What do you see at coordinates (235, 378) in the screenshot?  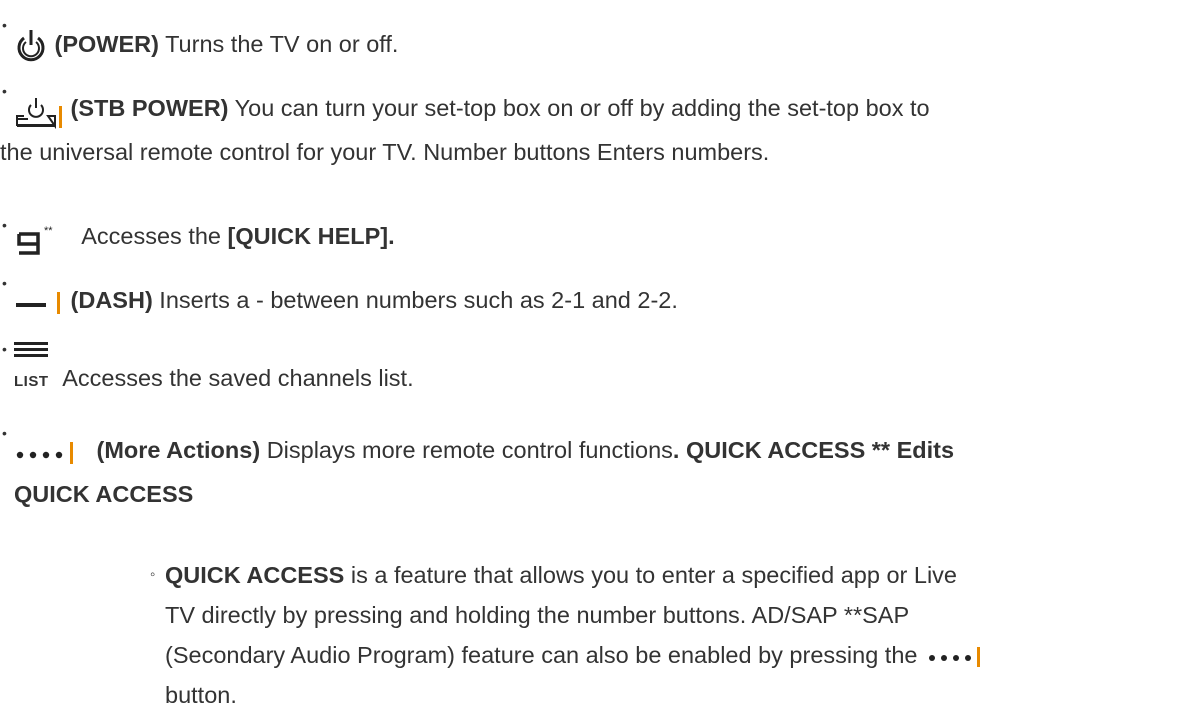 I see `list-description: Accesses the saved channels list.` at bounding box center [235, 378].